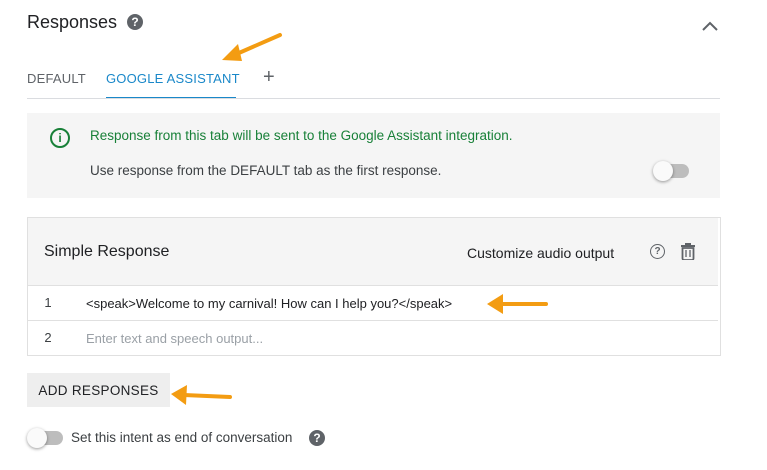 The image size is (767, 470). I want to click on chevron-up-icon, so click(710, 26).